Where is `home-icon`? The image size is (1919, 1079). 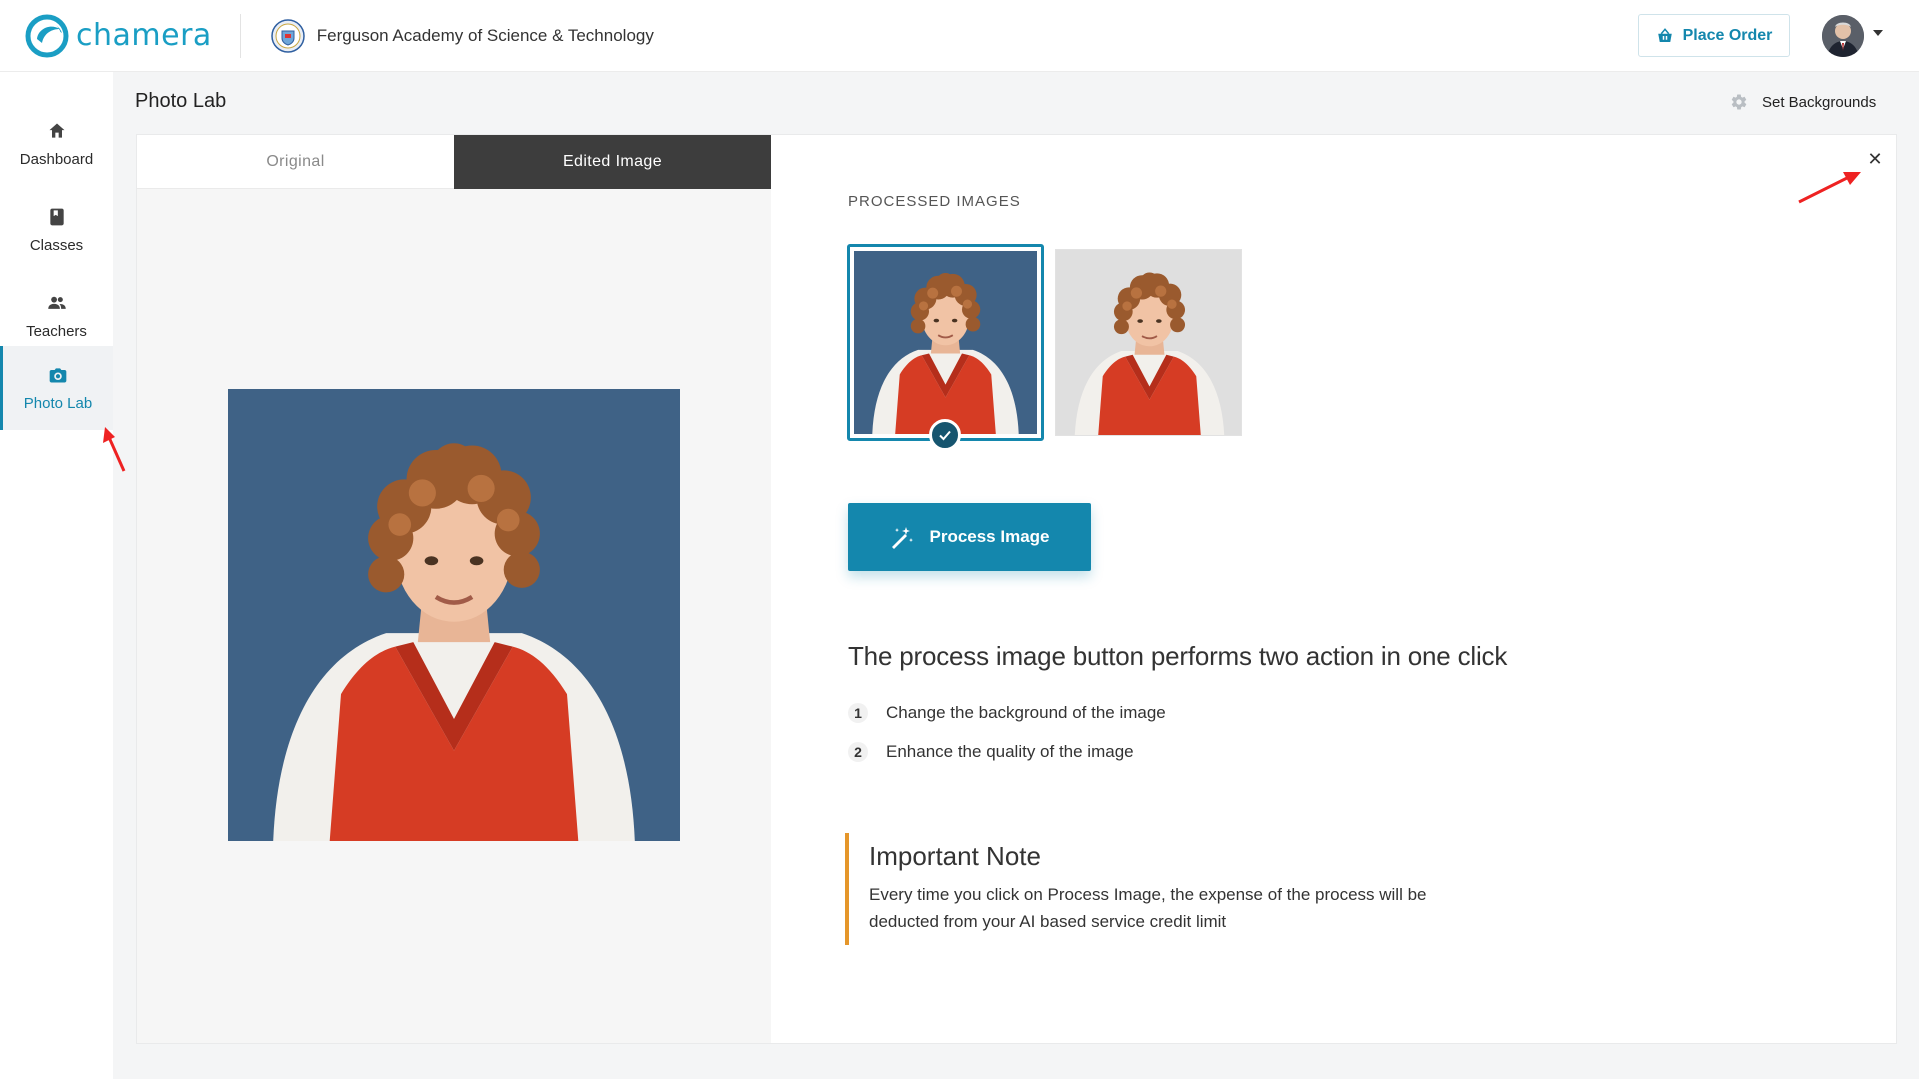
home-icon is located at coordinates (56, 130).